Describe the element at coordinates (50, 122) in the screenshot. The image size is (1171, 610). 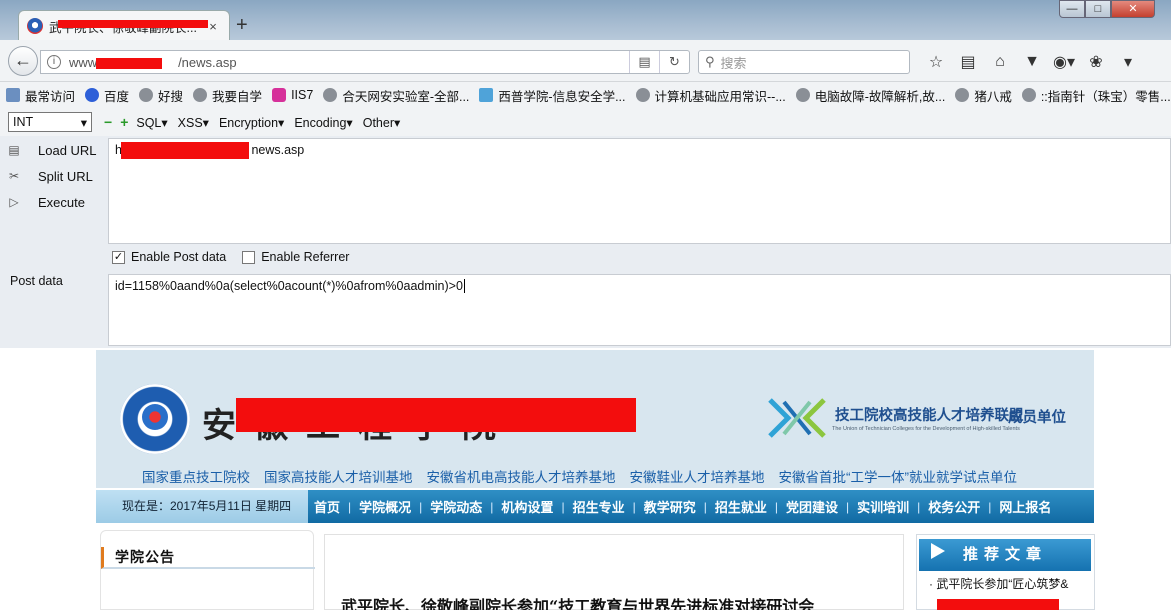
I see `type-select: INT ▾` at that location.